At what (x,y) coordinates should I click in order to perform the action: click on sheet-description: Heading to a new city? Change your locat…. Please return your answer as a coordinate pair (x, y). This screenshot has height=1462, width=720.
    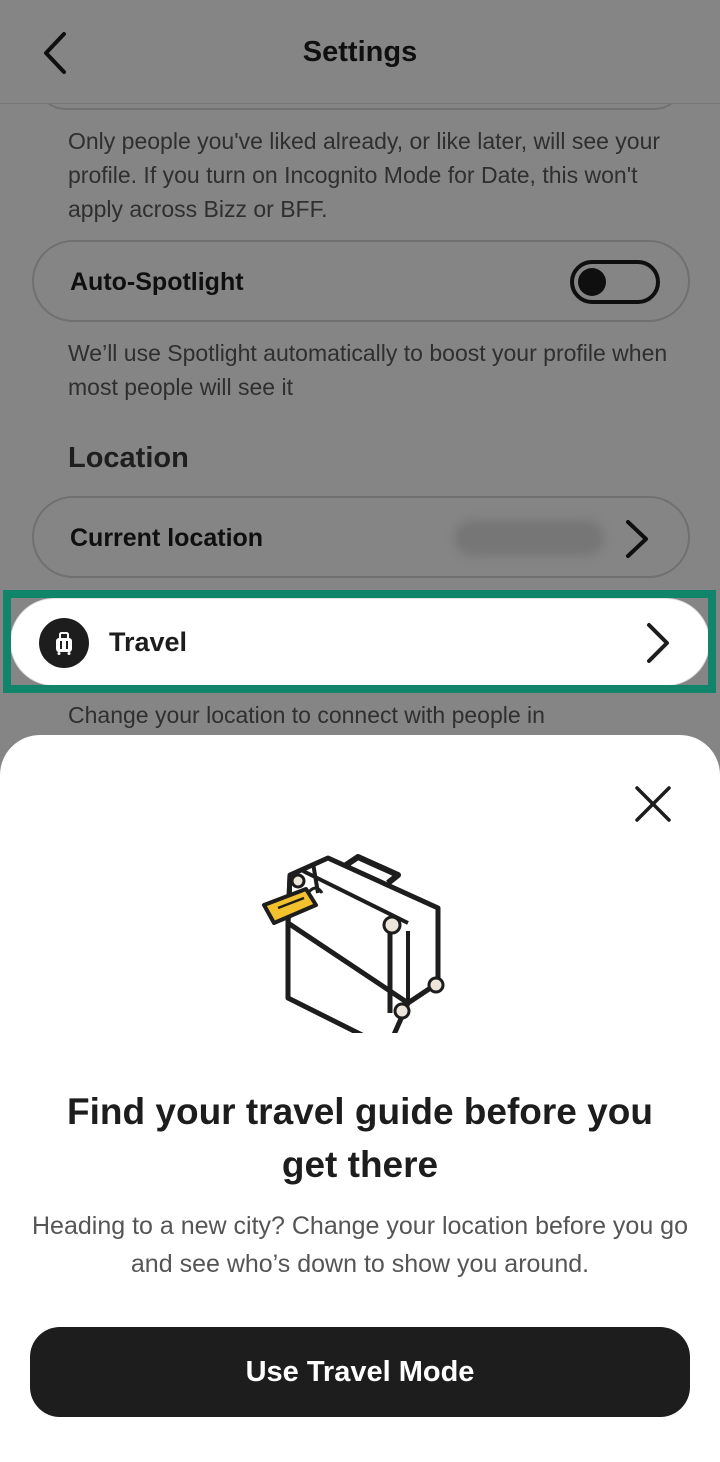
    Looking at the image, I should click on (360, 1245).